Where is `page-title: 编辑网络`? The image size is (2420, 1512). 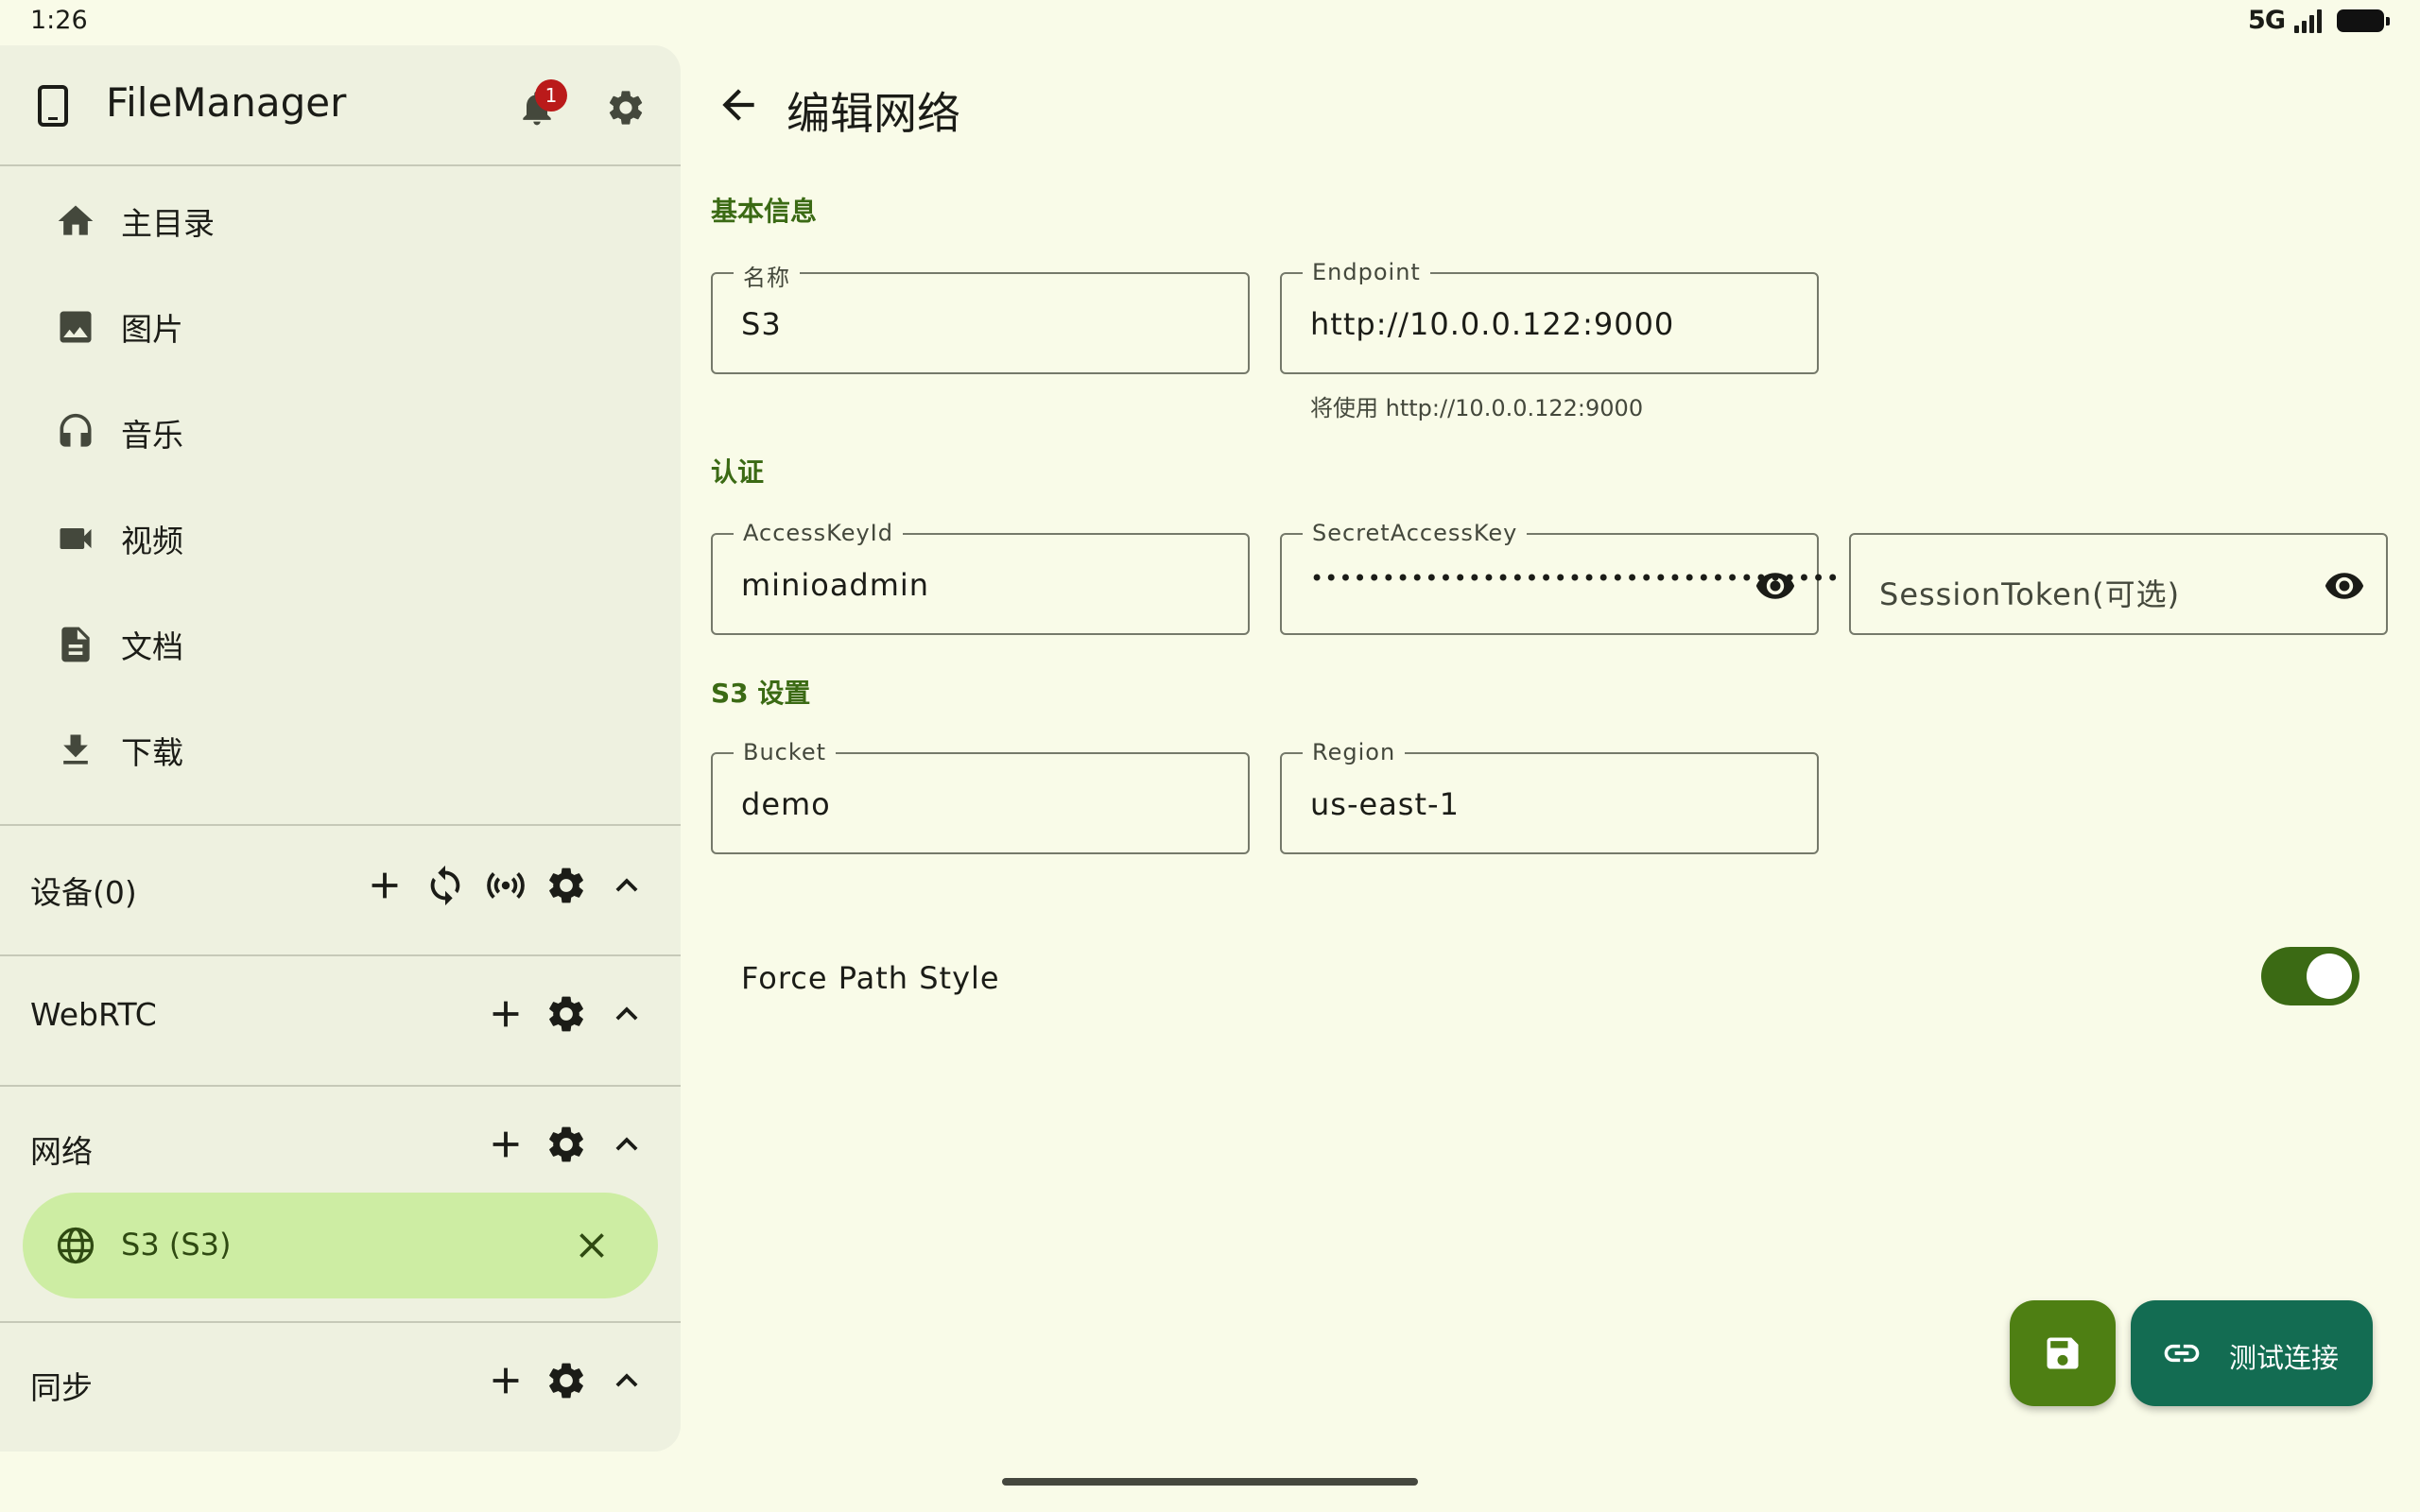
page-title: 编辑网络 is located at coordinates (873, 113).